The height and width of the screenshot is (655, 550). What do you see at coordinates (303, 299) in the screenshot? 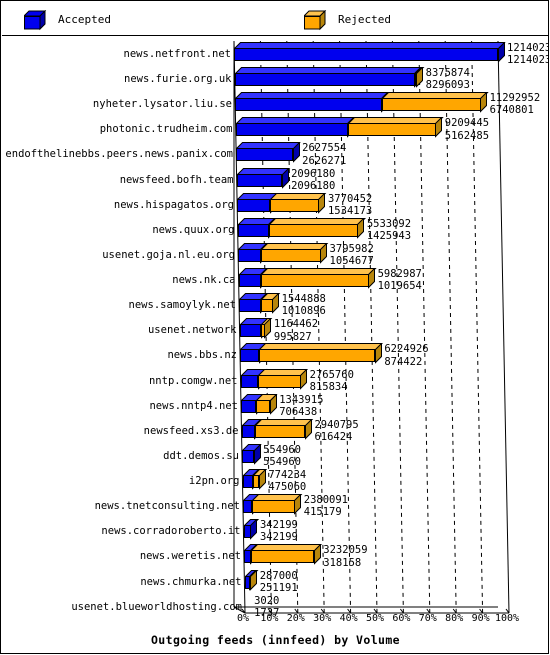
I see `bar-total-value: 1544888` at bounding box center [303, 299].